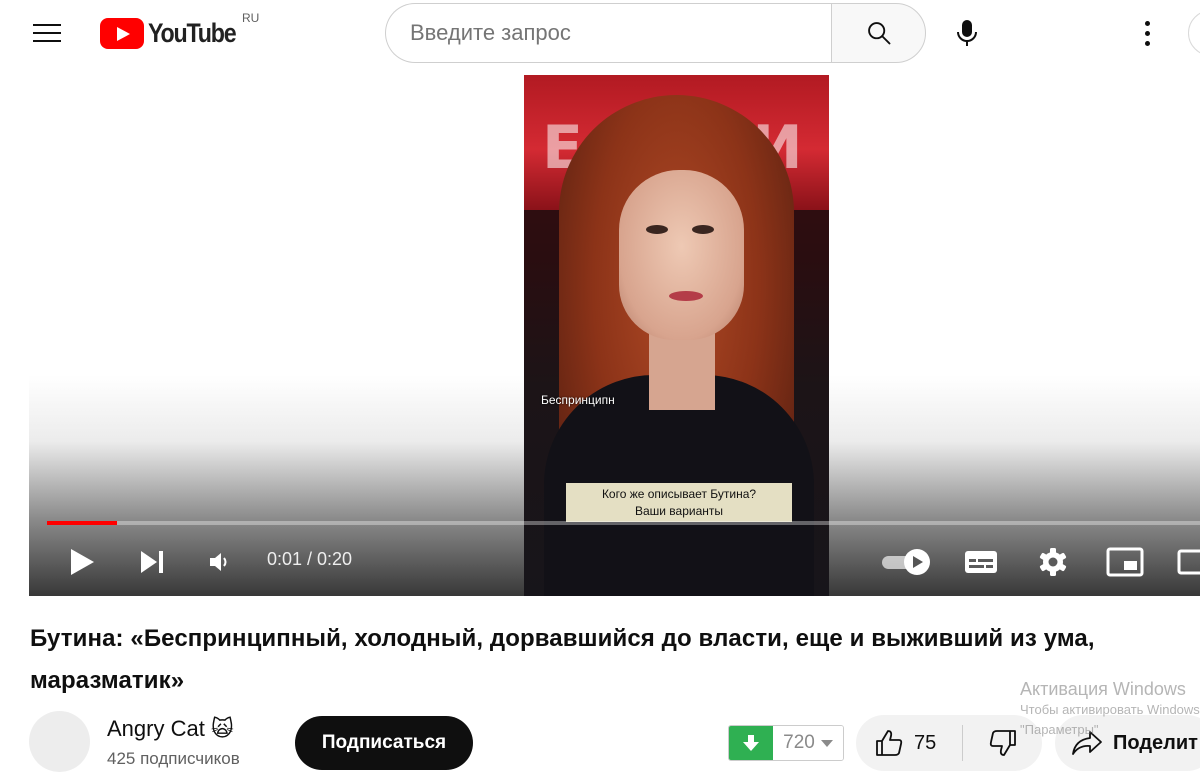 This screenshot has width=1200, height=775. Describe the element at coordinates (679, 502) in the screenshot. I see `video-subtitle-box: Кого же описывает Бутина? Ваши варианты` at that location.